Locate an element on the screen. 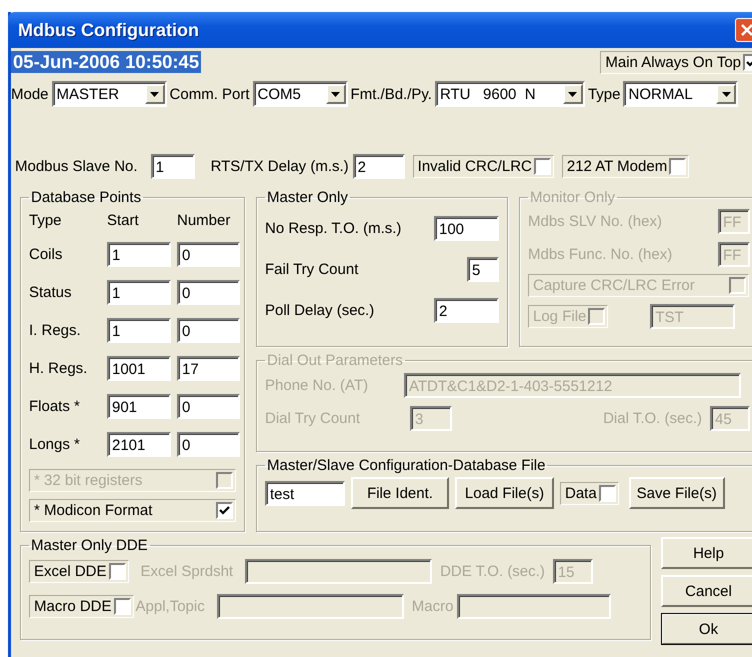 The image size is (752, 657). field-label: Macro is located at coordinates (433, 606).